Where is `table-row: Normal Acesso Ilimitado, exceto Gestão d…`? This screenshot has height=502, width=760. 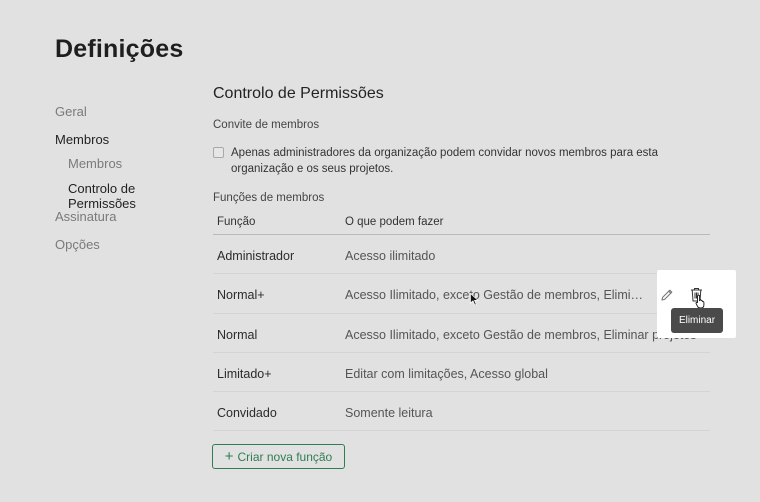 table-row: Normal Acesso Ilimitado, exceto Gestão d… is located at coordinates (461, 333).